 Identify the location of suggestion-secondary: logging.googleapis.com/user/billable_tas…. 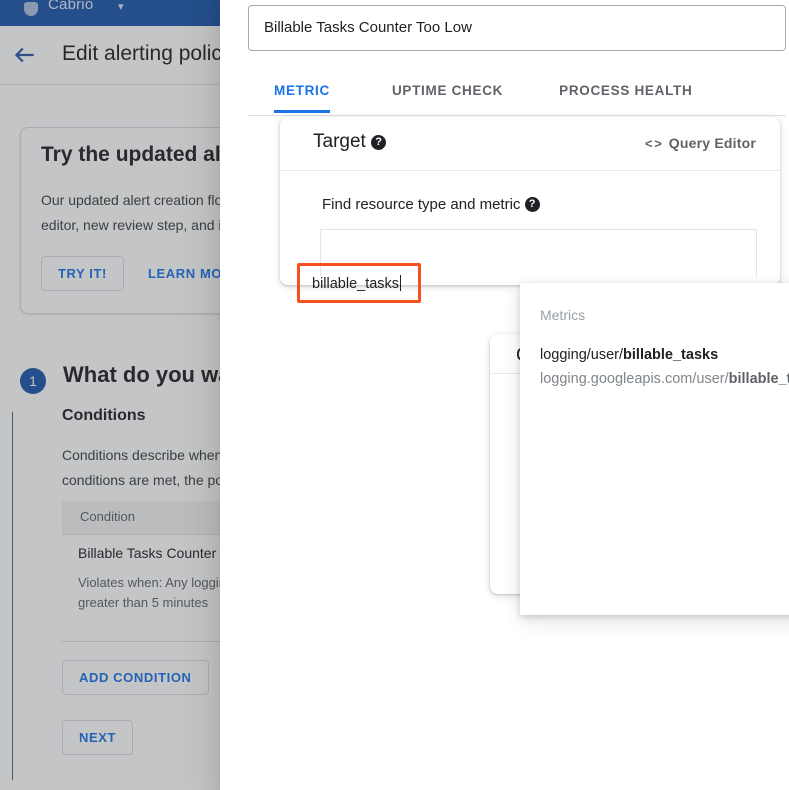
(664, 379).